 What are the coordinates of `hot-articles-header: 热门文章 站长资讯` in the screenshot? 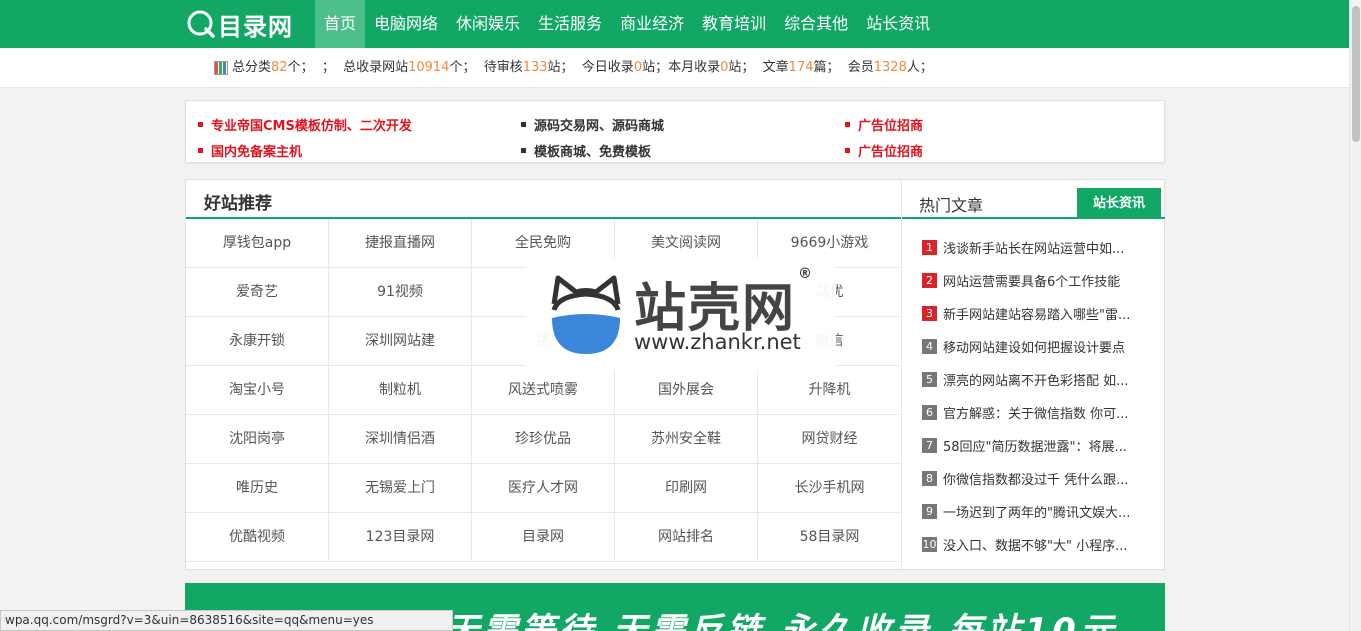 It's located at (1033, 199).